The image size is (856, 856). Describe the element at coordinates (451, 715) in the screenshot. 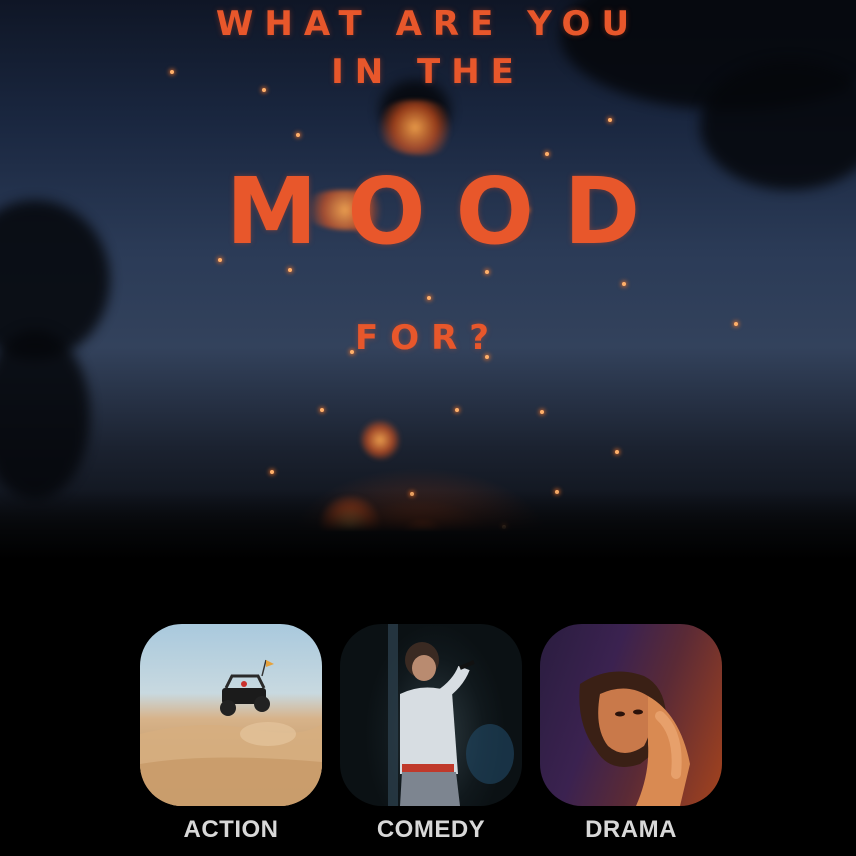

I see `performer-icon` at that location.